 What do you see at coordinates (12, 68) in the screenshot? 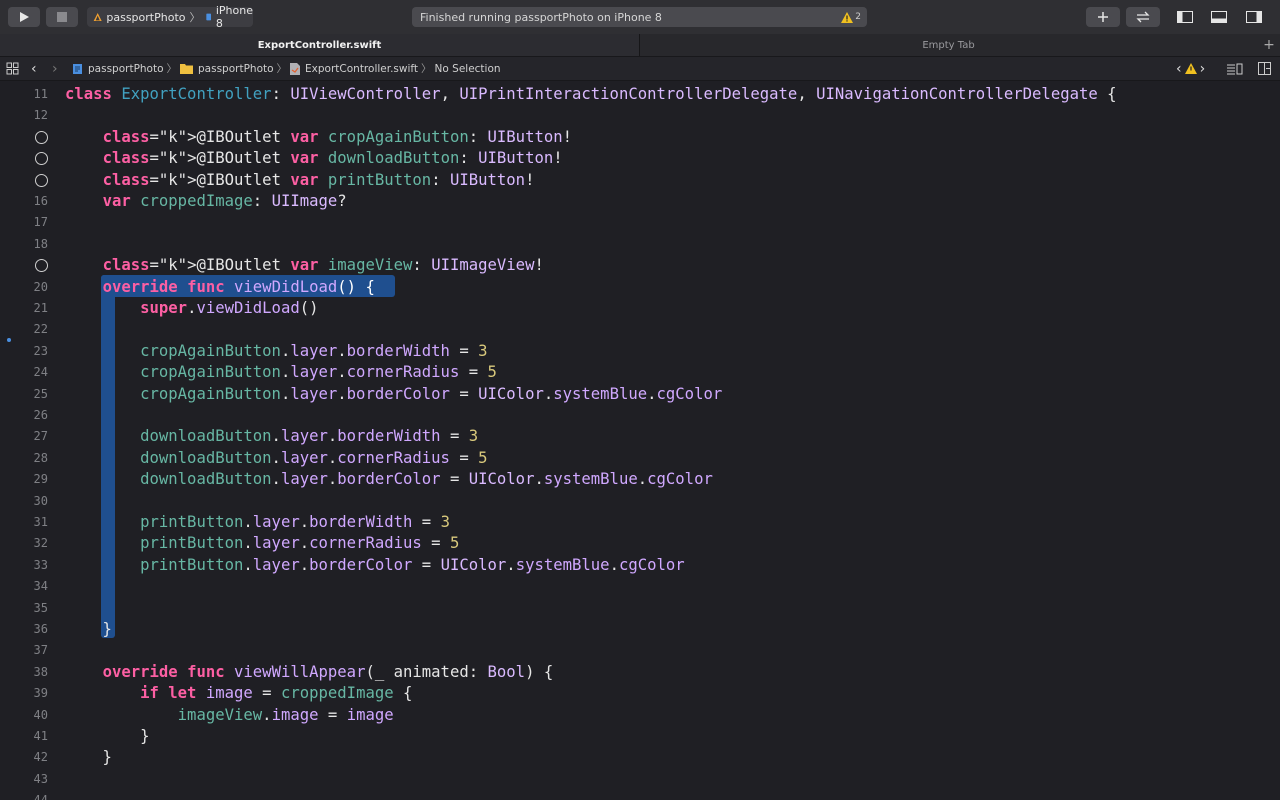
I see `related-items-button` at bounding box center [12, 68].